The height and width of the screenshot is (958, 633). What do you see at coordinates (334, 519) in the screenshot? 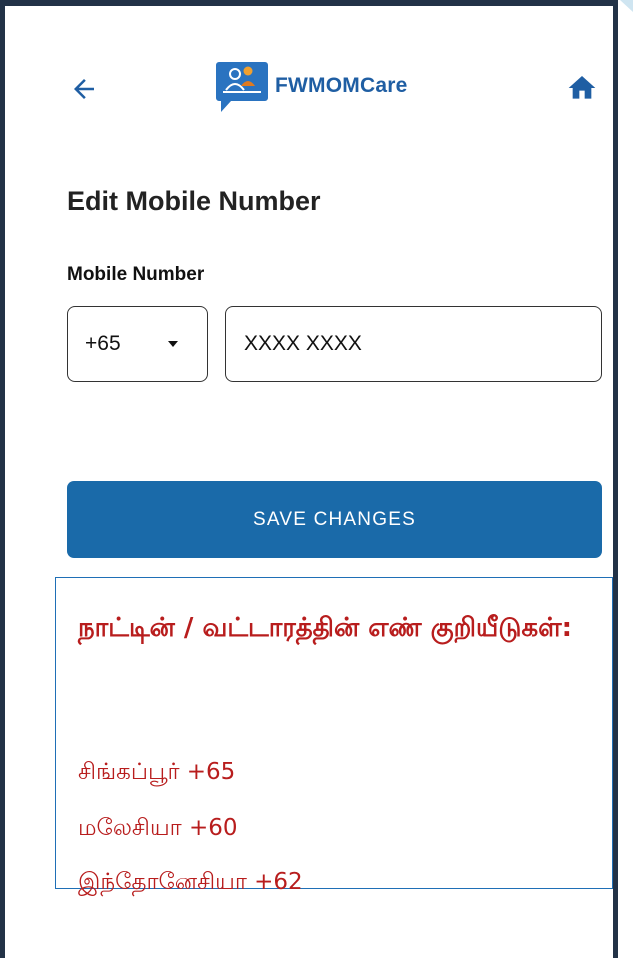
I see `save-changes-button: SAVE CHANGES` at bounding box center [334, 519].